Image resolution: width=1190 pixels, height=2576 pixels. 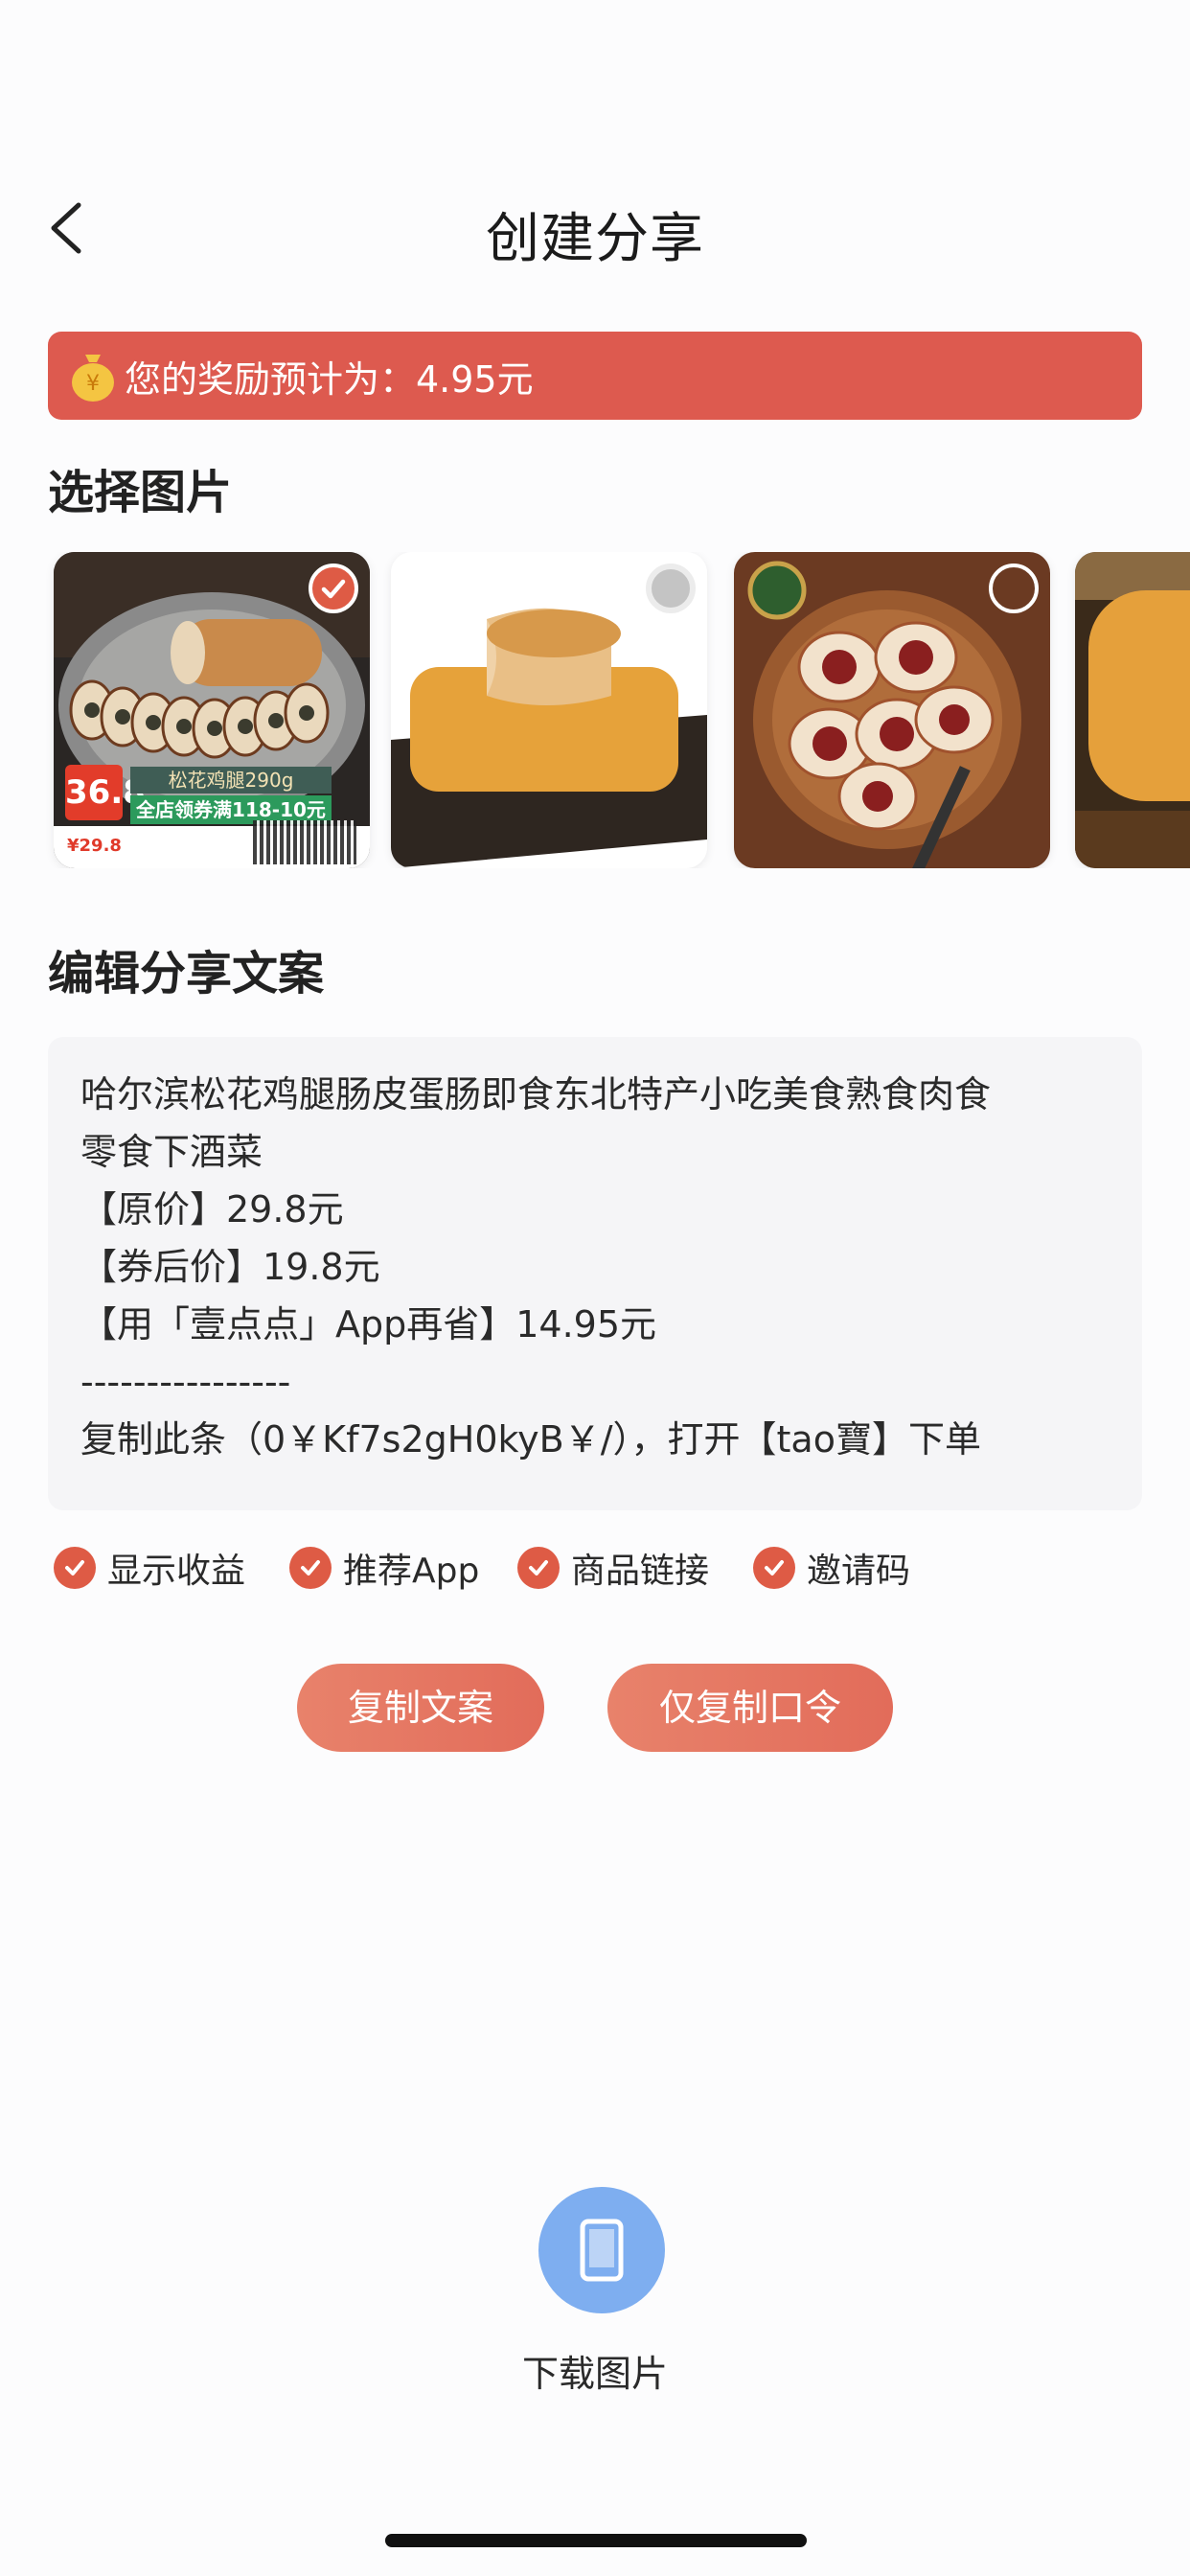 What do you see at coordinates (594, 2374) in the screenshot?
I see `download-label: 下载图片` at bounding box center [594, 2374].